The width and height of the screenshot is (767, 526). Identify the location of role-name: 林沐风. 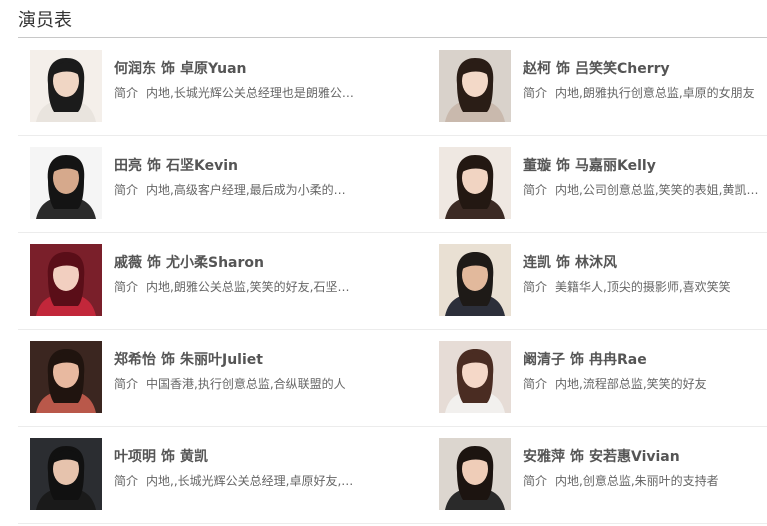
(596, 263).